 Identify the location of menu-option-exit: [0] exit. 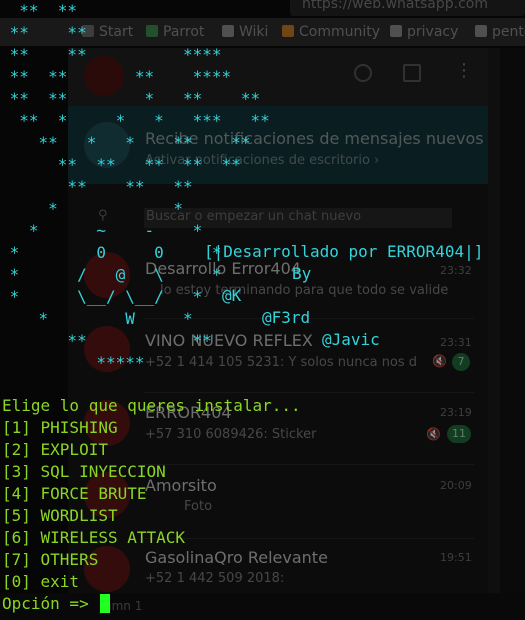
(40, 582).